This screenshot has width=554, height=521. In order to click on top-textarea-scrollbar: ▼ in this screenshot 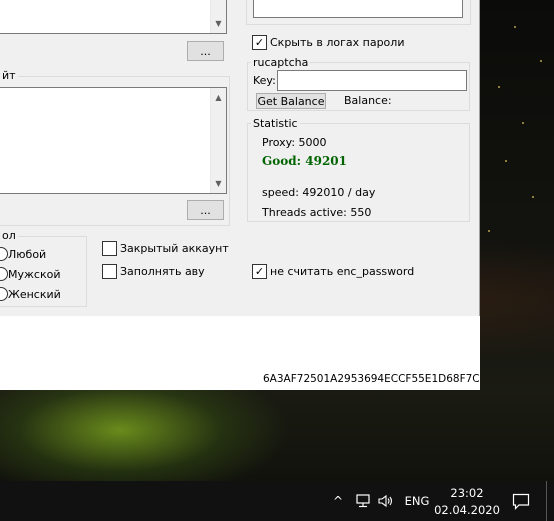, I will do `click(218, 16)`.